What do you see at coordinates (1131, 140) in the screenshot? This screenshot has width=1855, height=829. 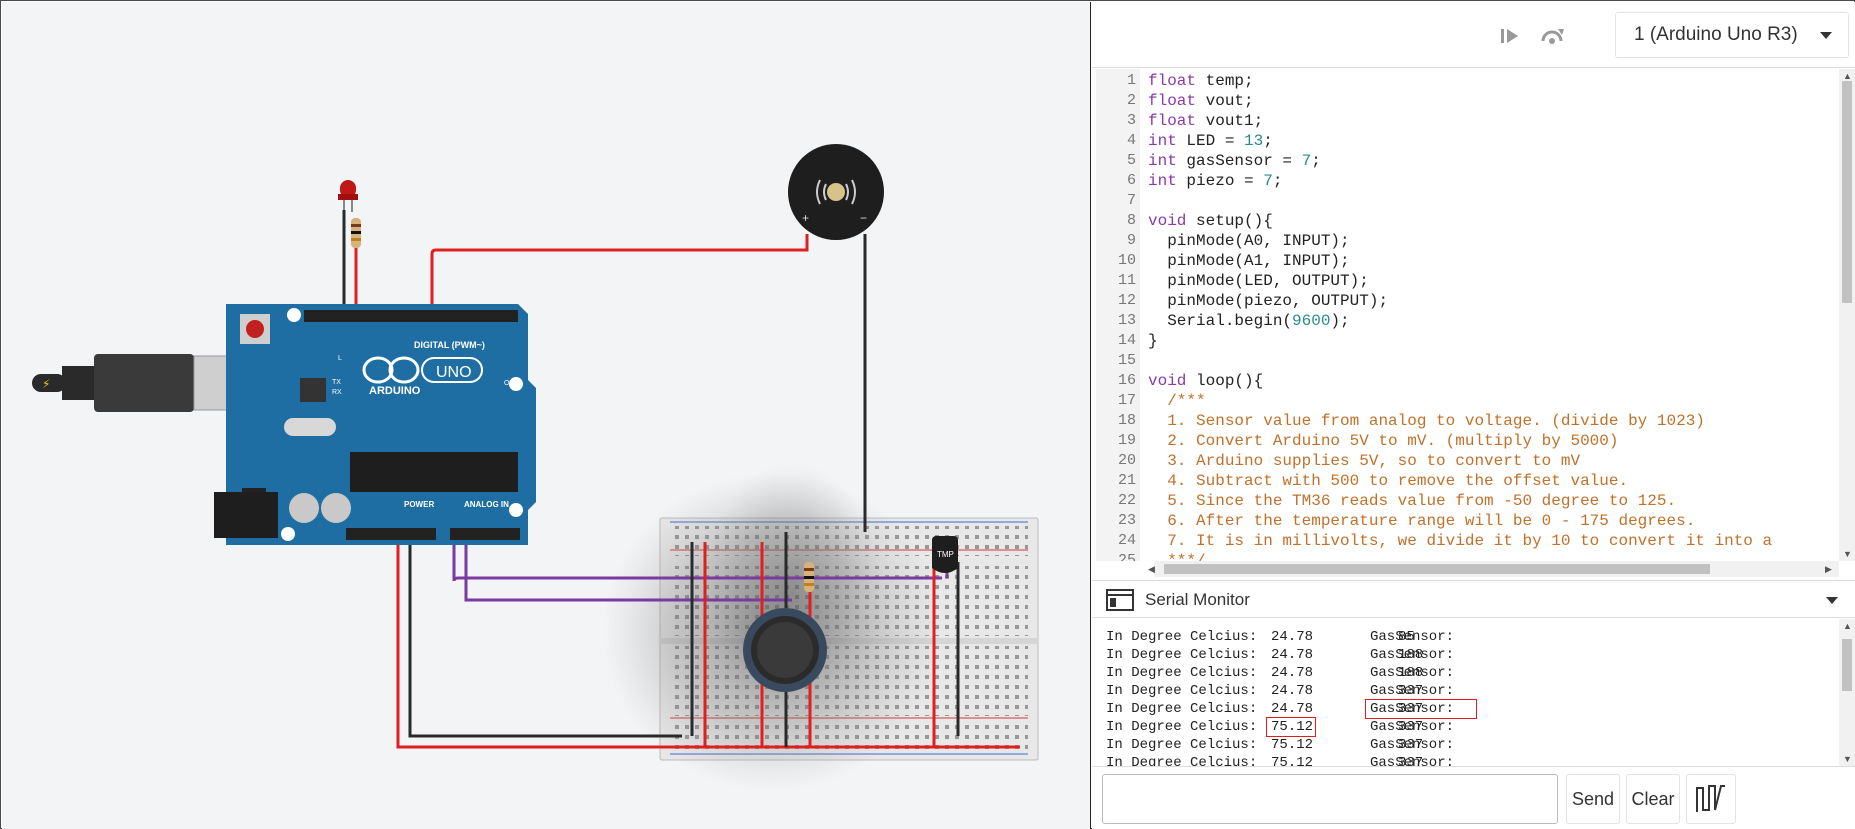 I see `line-number: 4` at bounding box center [1131, 140].